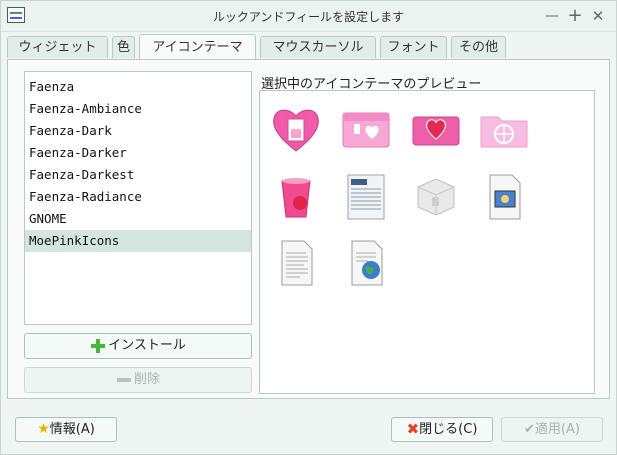 The height and width of the screenshot is (455, 617). I want to click on list-item: Faenza-Dark, so click(138, 131).